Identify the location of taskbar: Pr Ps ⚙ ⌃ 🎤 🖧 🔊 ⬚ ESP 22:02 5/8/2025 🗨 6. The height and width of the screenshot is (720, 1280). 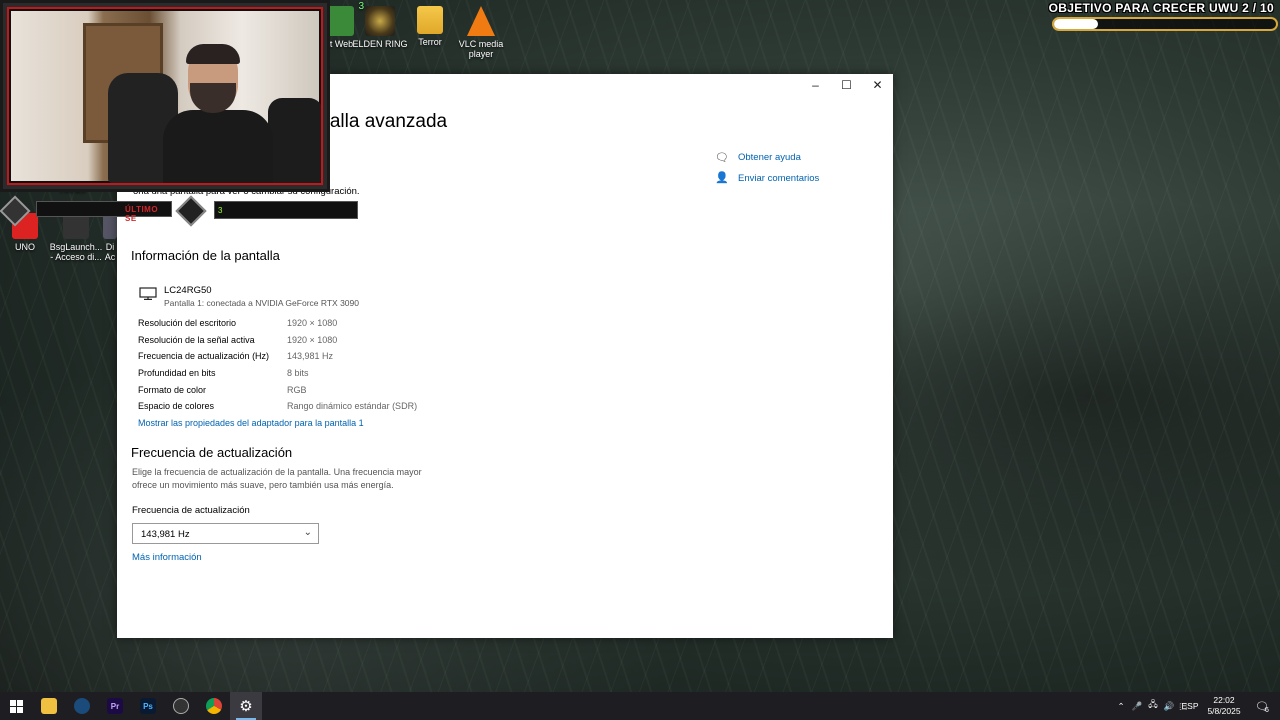
(640, 706).